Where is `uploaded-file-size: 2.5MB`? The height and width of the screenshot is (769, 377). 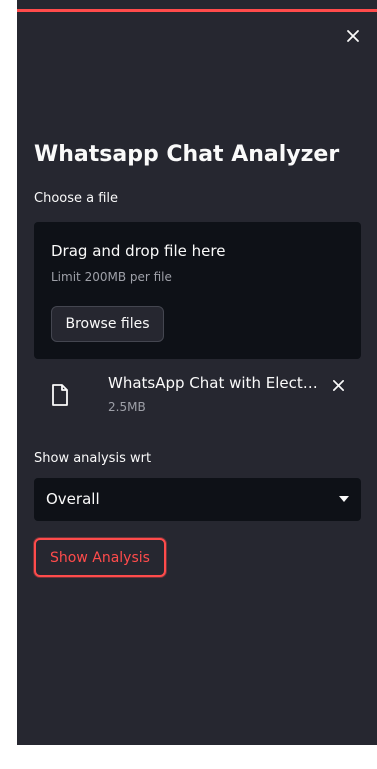
uploaded-file-size: 2.5MB is located at coordinates (127, 407).